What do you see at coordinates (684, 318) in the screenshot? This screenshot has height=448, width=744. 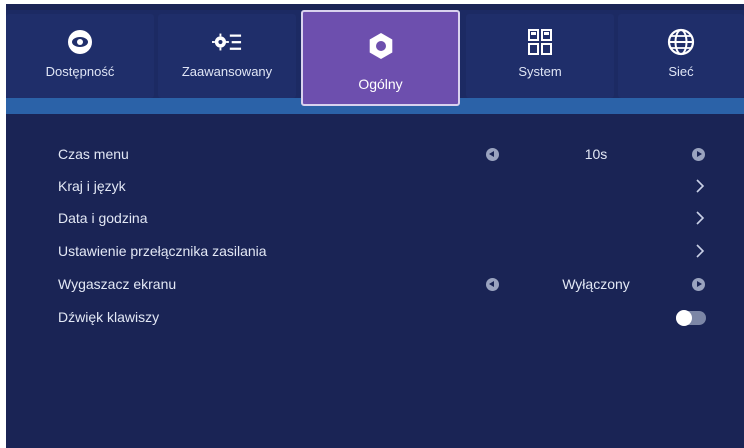 I see `toggle-knob` at bounding box center [684, 318].